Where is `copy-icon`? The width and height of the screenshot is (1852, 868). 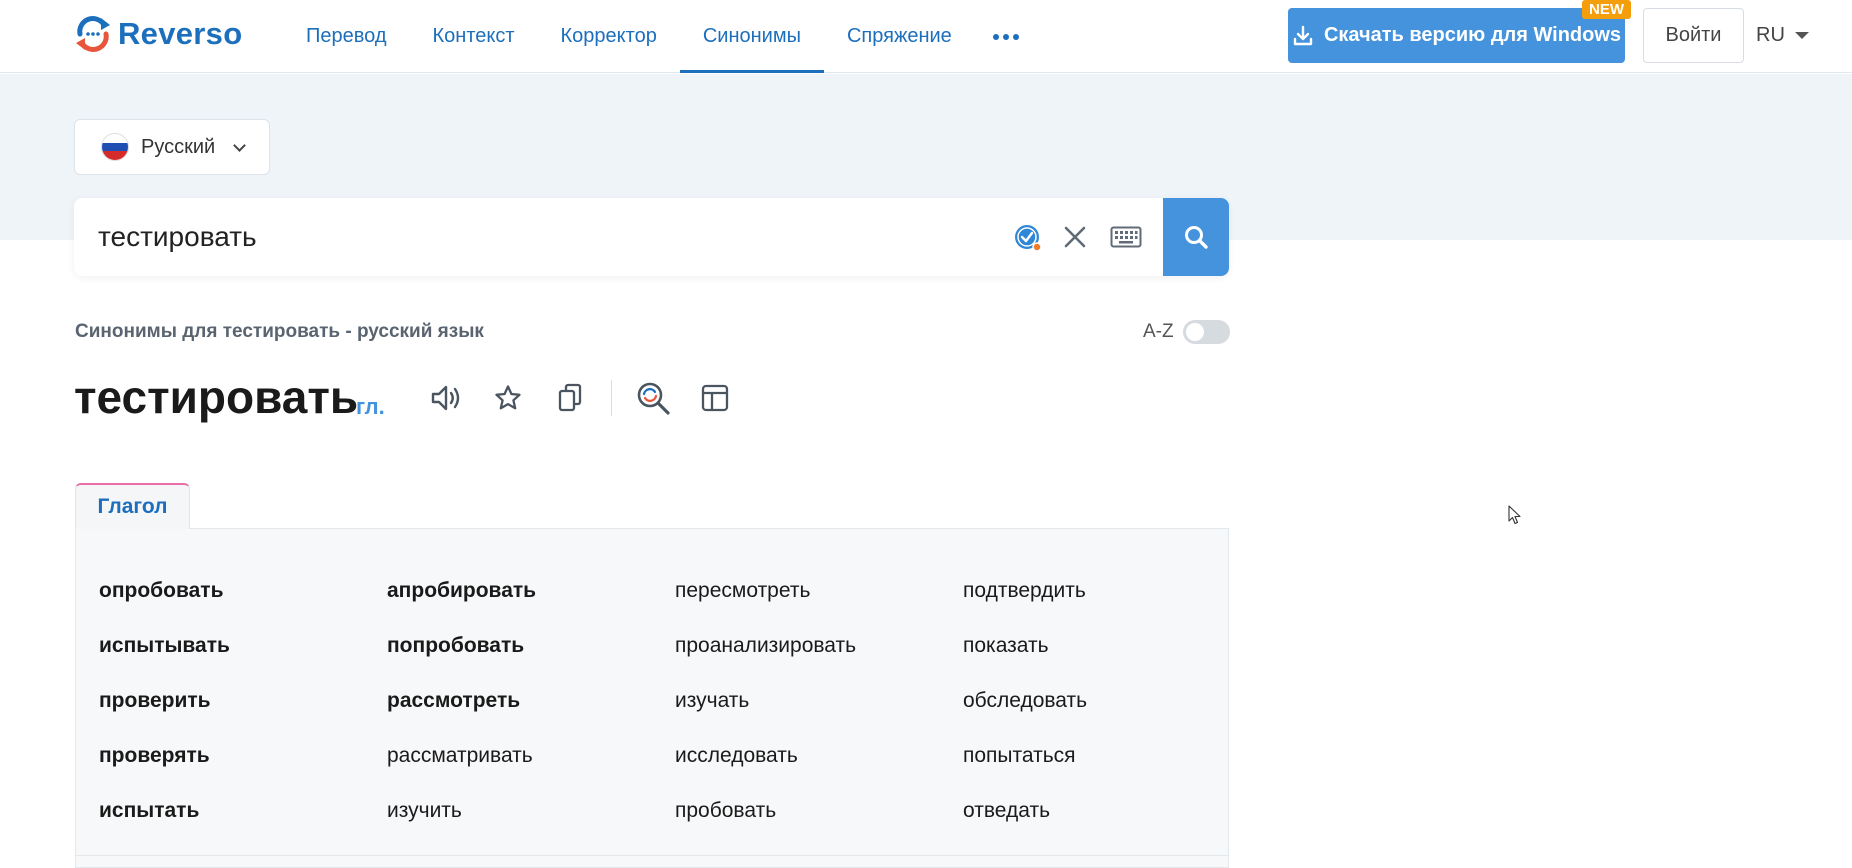
copy-icon is located at coordinates (570, 397).